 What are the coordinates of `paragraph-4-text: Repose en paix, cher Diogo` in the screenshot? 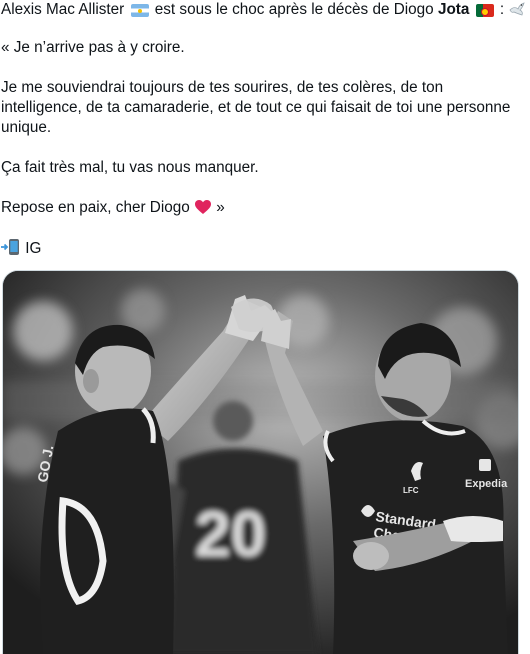 It's located at (95, 207).